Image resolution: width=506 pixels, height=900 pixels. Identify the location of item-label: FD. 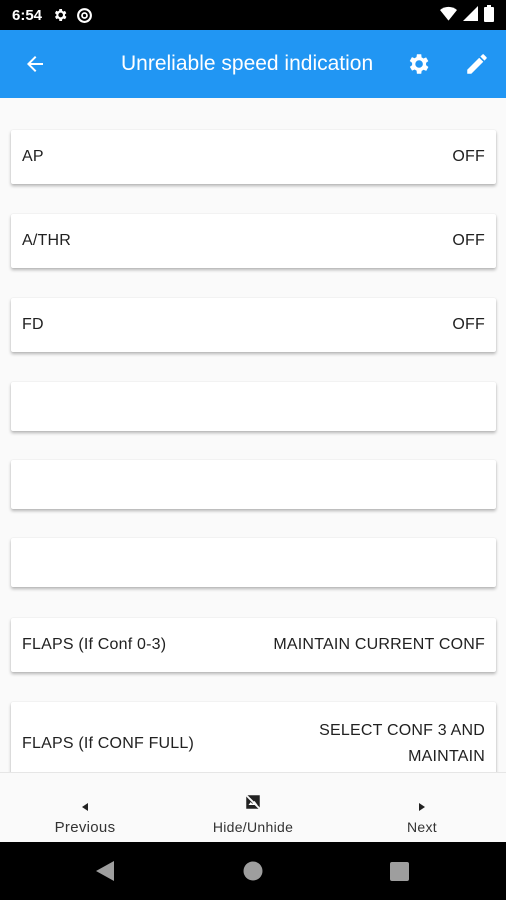
(33, 324).